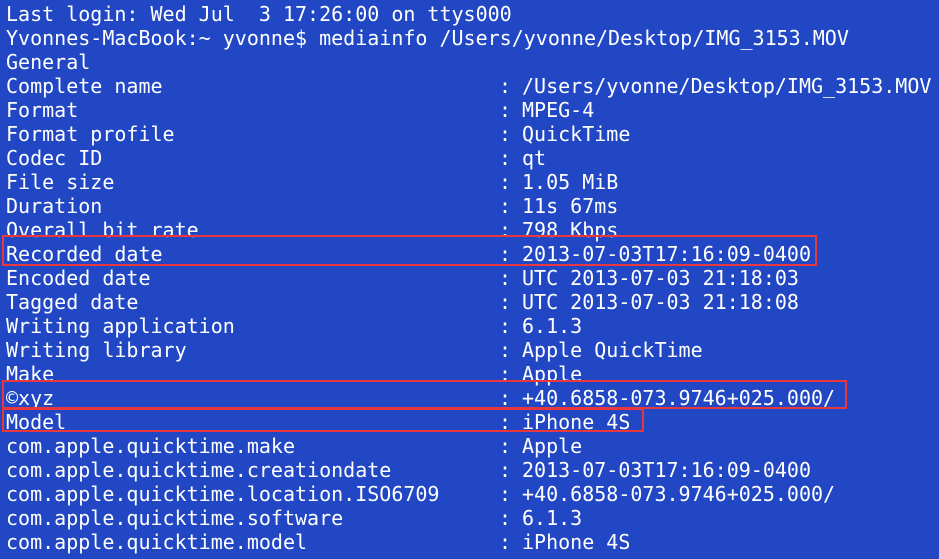 The width and height of the screenshot is (939, 559). I want to click on field-key: Format, so click(42, 110).